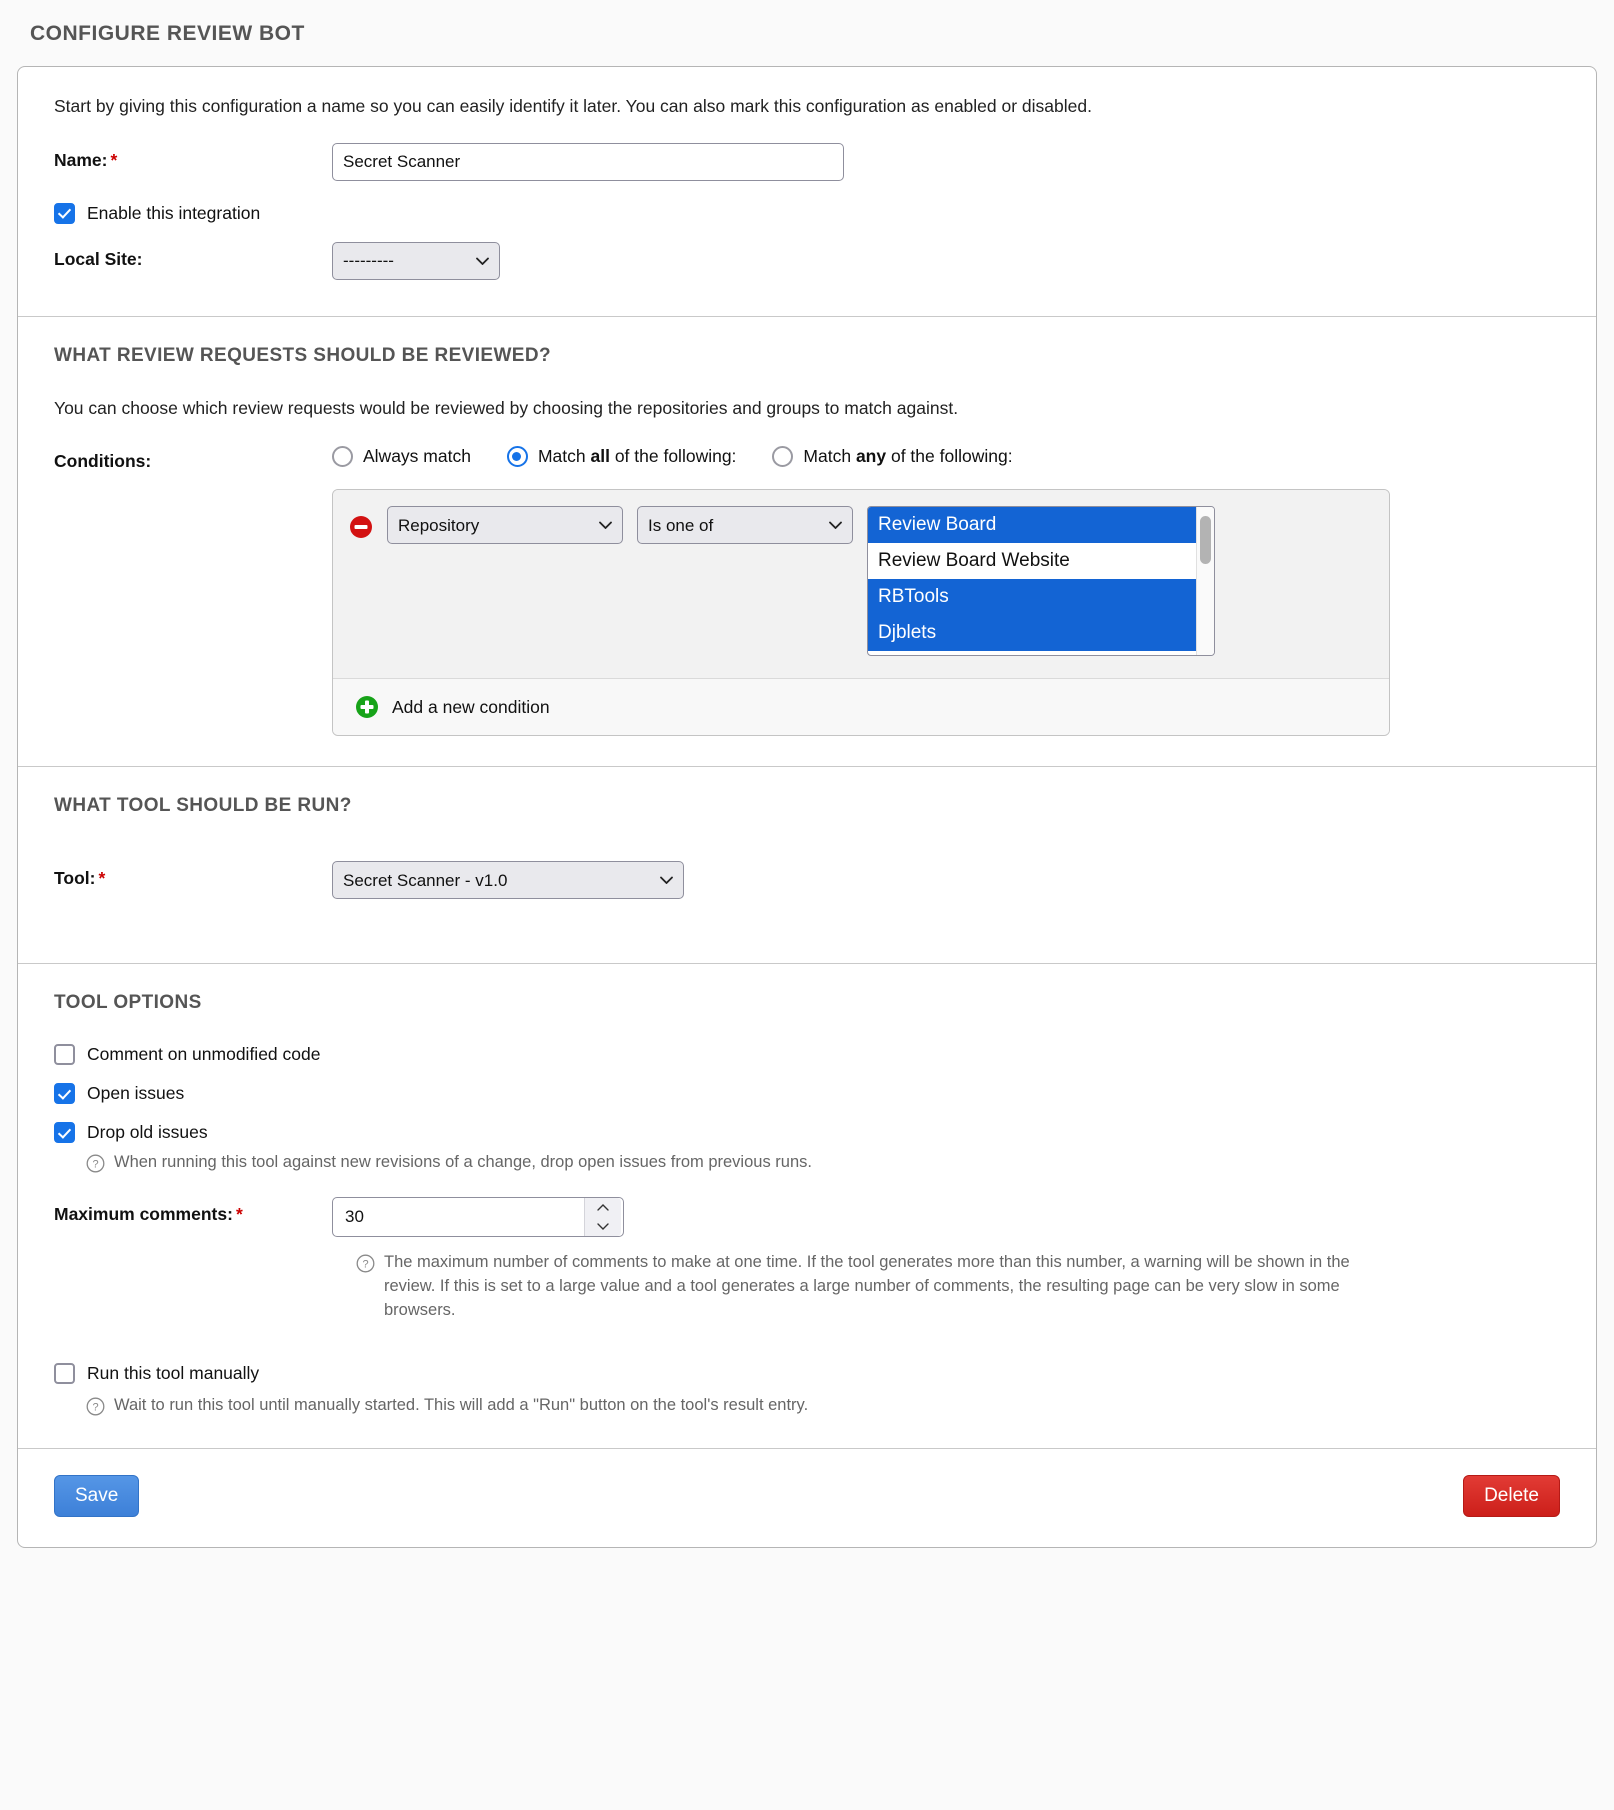  I want to click on max-comments-control, so click(946, 1217).